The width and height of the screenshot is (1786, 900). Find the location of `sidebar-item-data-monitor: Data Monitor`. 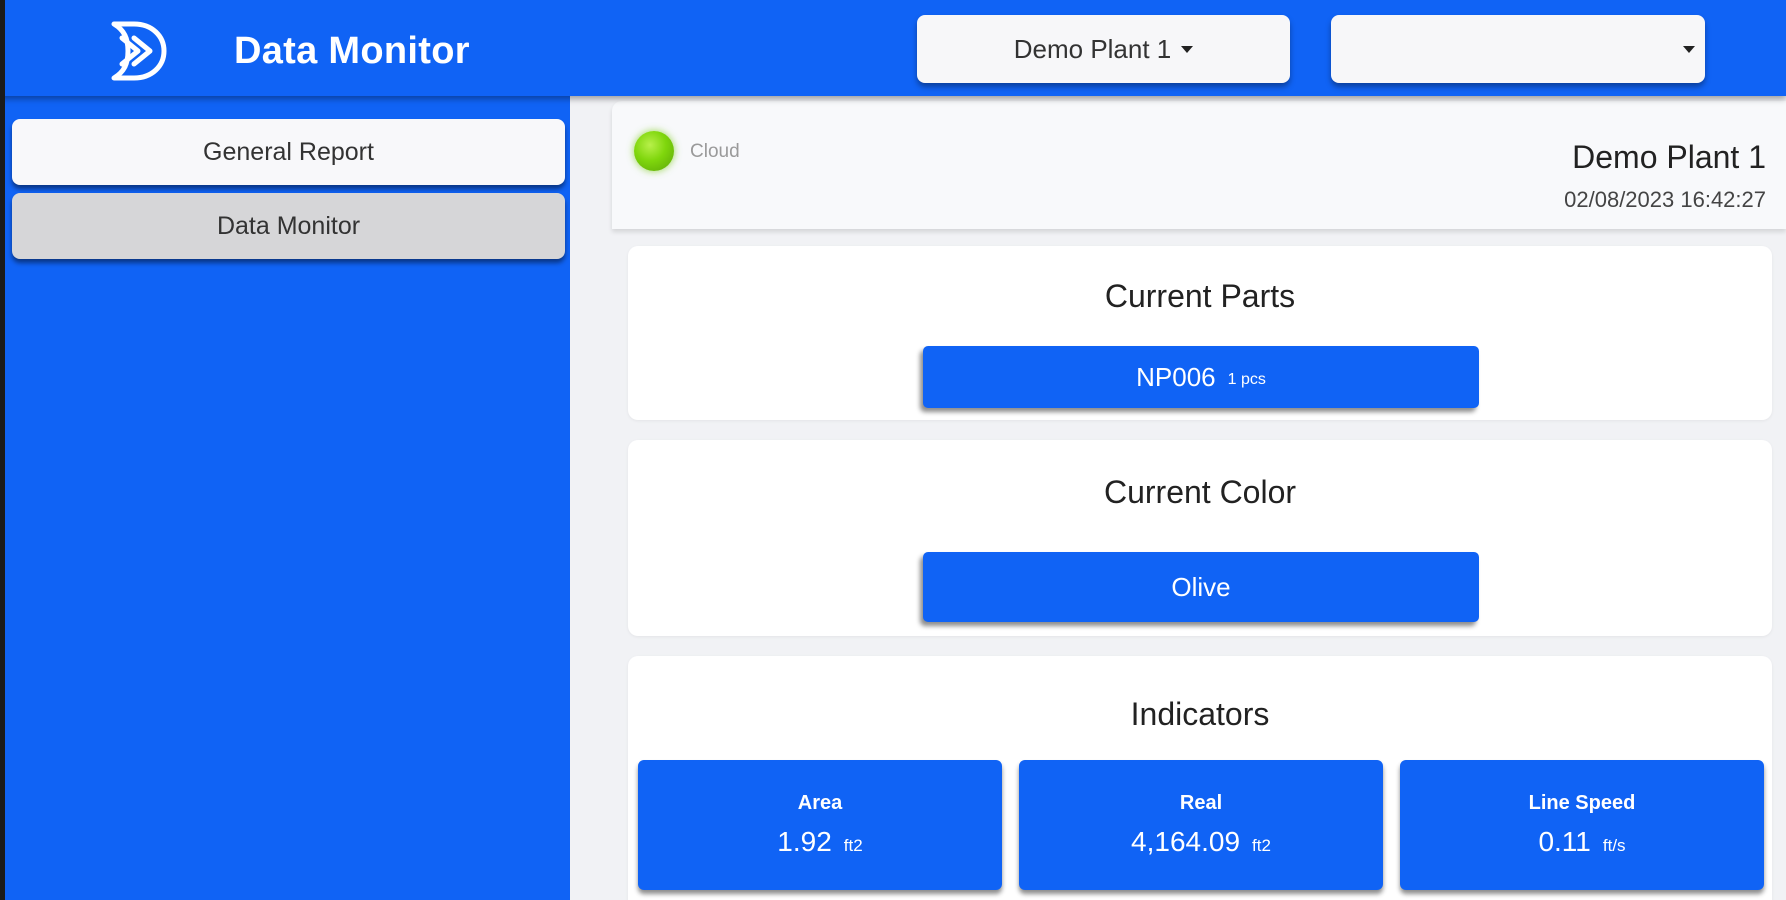

sidebar-item-data-monitor: Data Monitor is located at coordinates (288, 226).